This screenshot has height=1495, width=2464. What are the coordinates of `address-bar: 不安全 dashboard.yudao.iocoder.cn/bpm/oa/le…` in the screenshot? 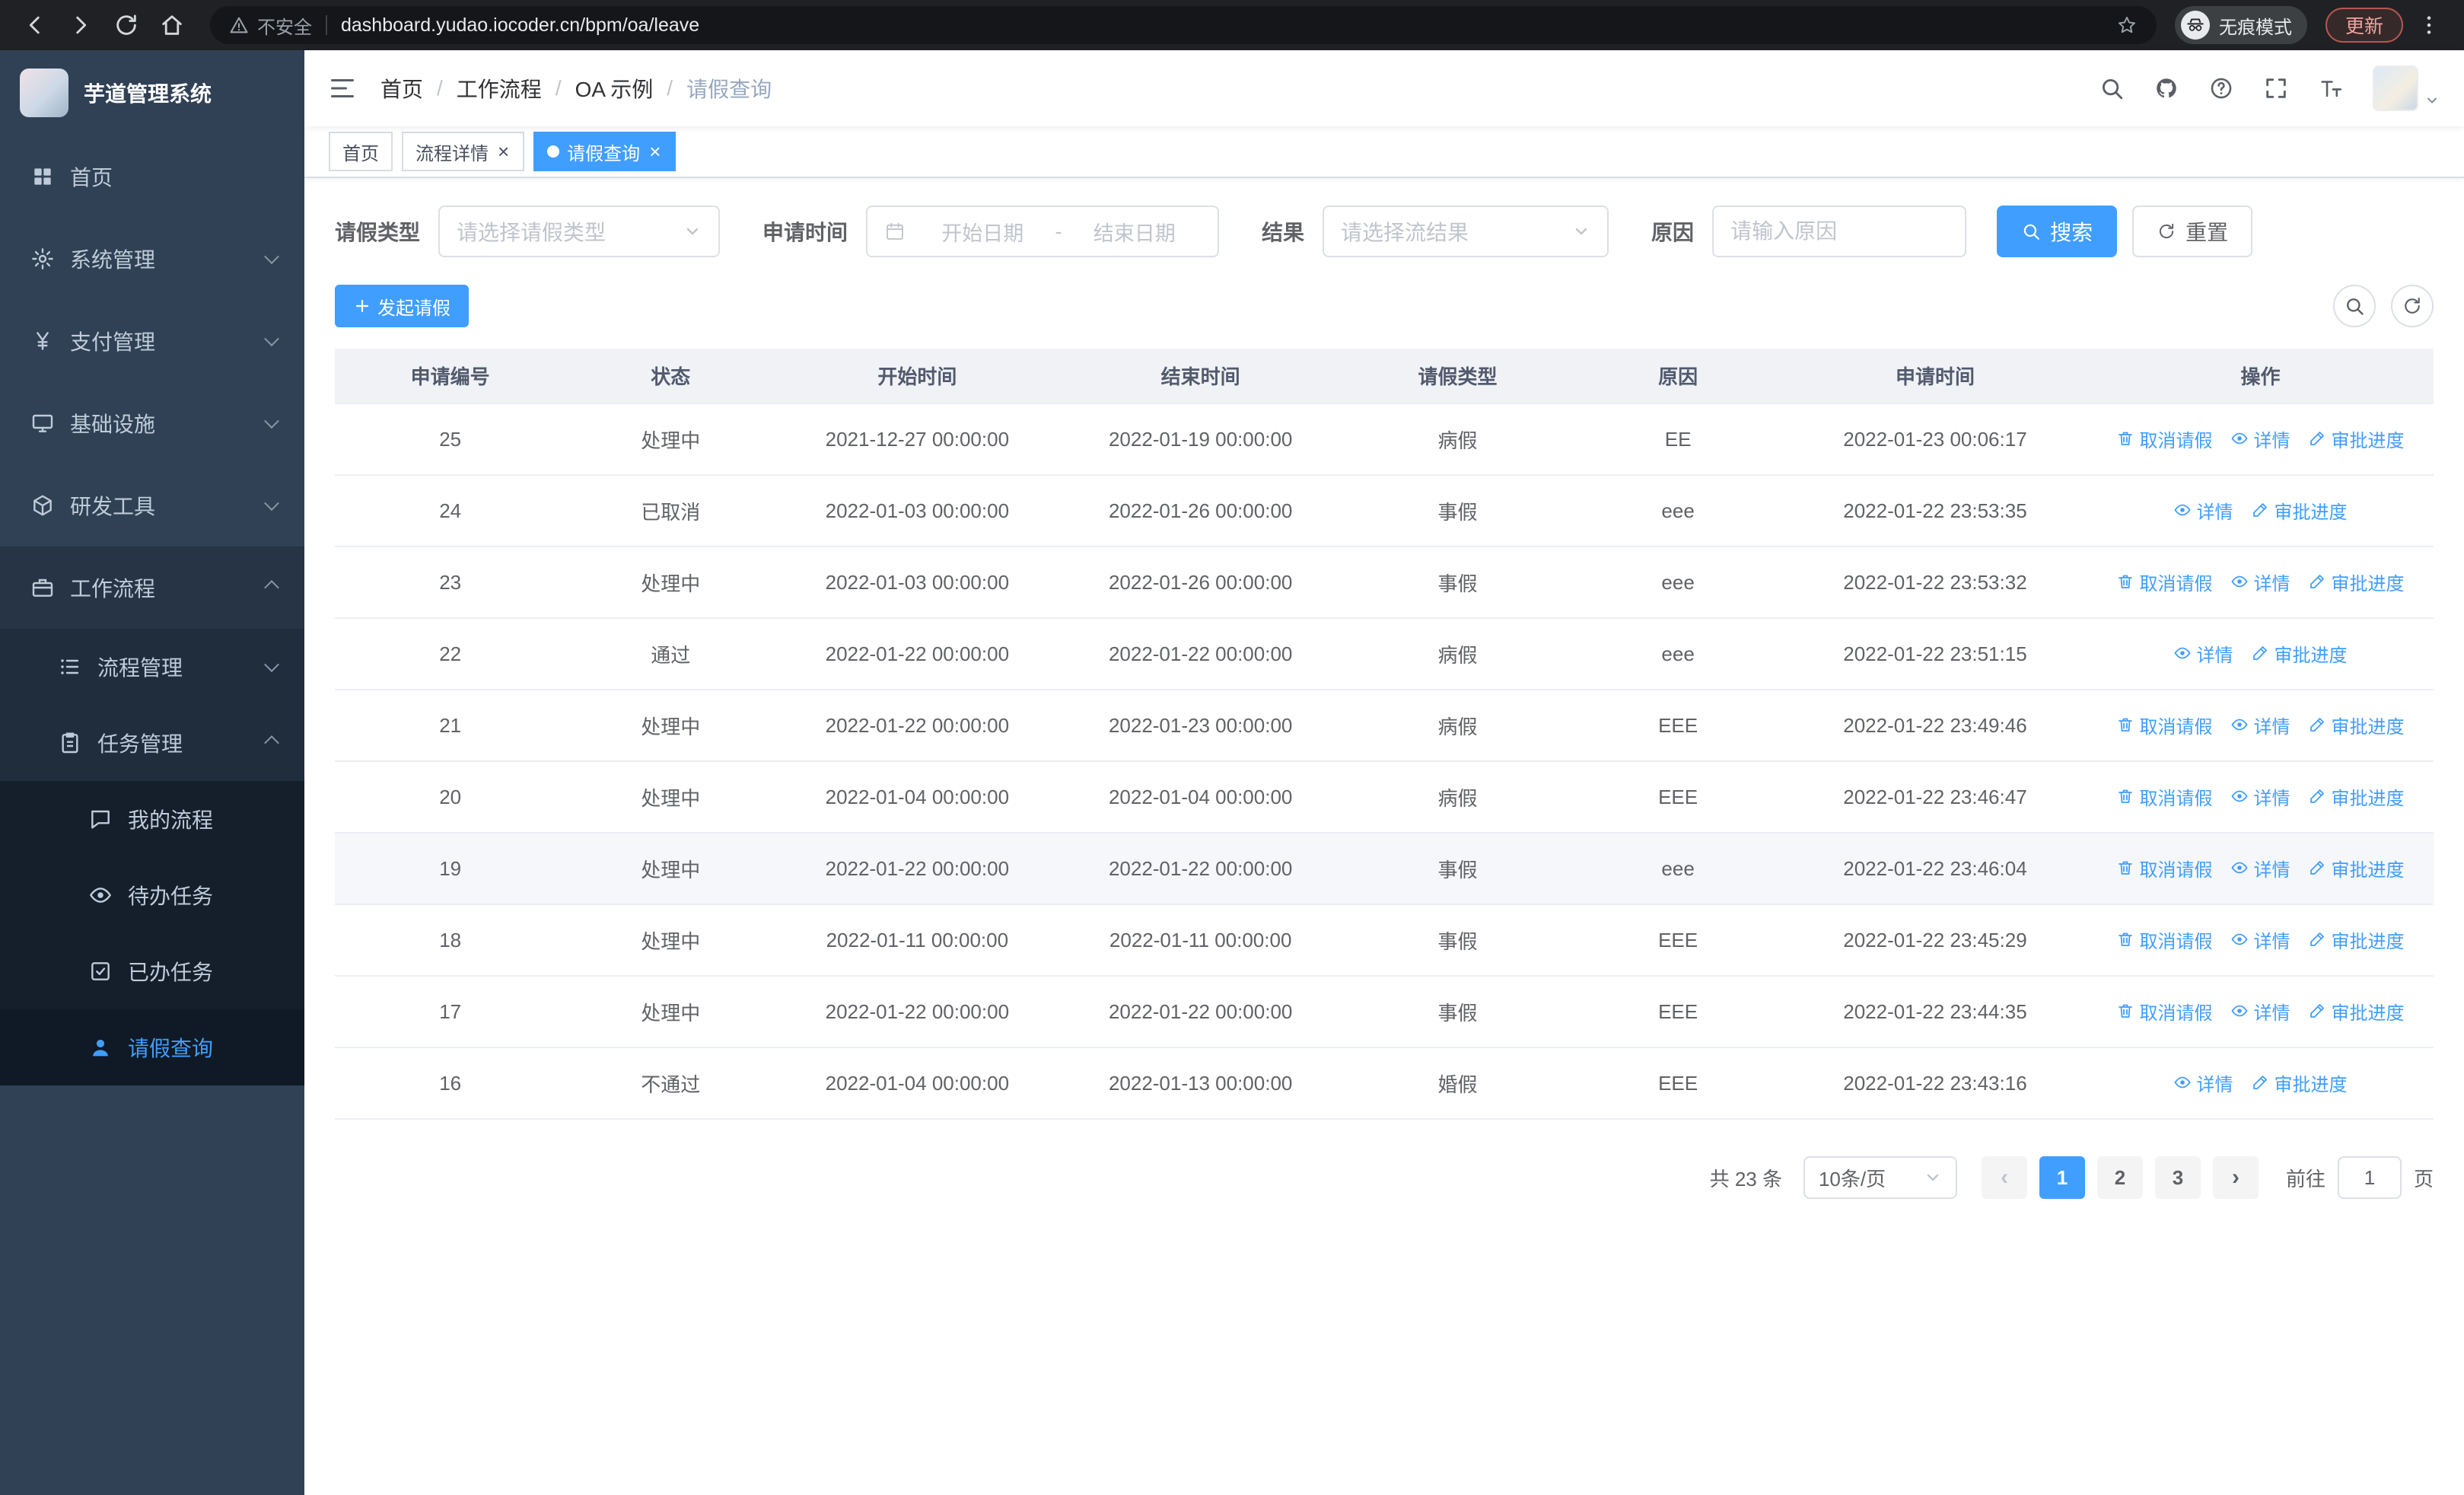 It's located at (1183, 25).